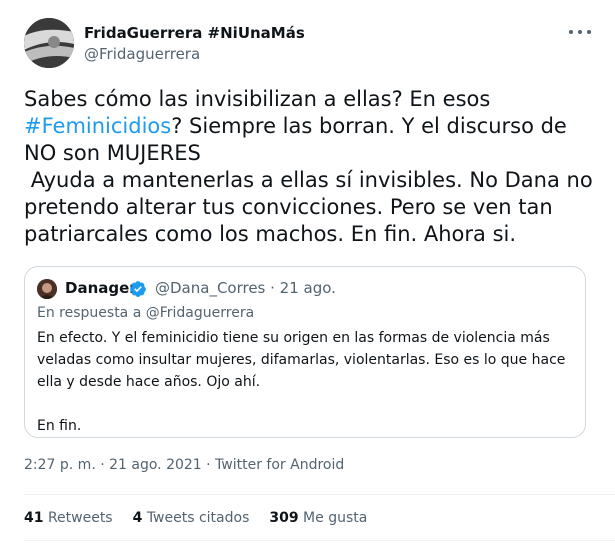 This screenshot has width=615, height=549. I want to click on likes-label: Me gusta, so click(335, 518).